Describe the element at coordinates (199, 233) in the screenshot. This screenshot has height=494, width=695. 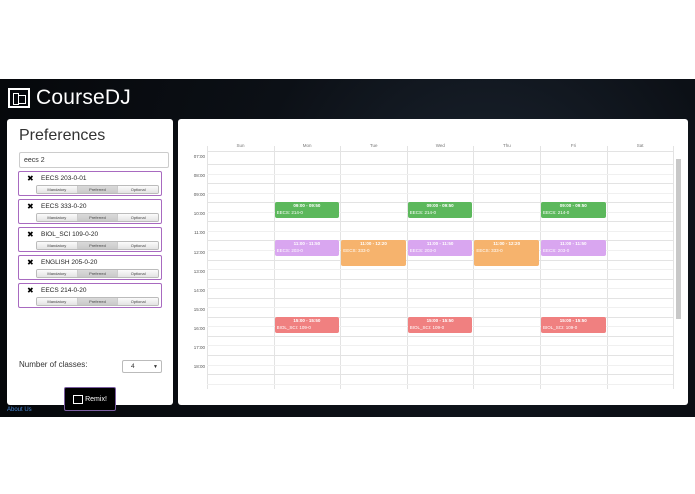
I see `time-label: 11:00` at that location.